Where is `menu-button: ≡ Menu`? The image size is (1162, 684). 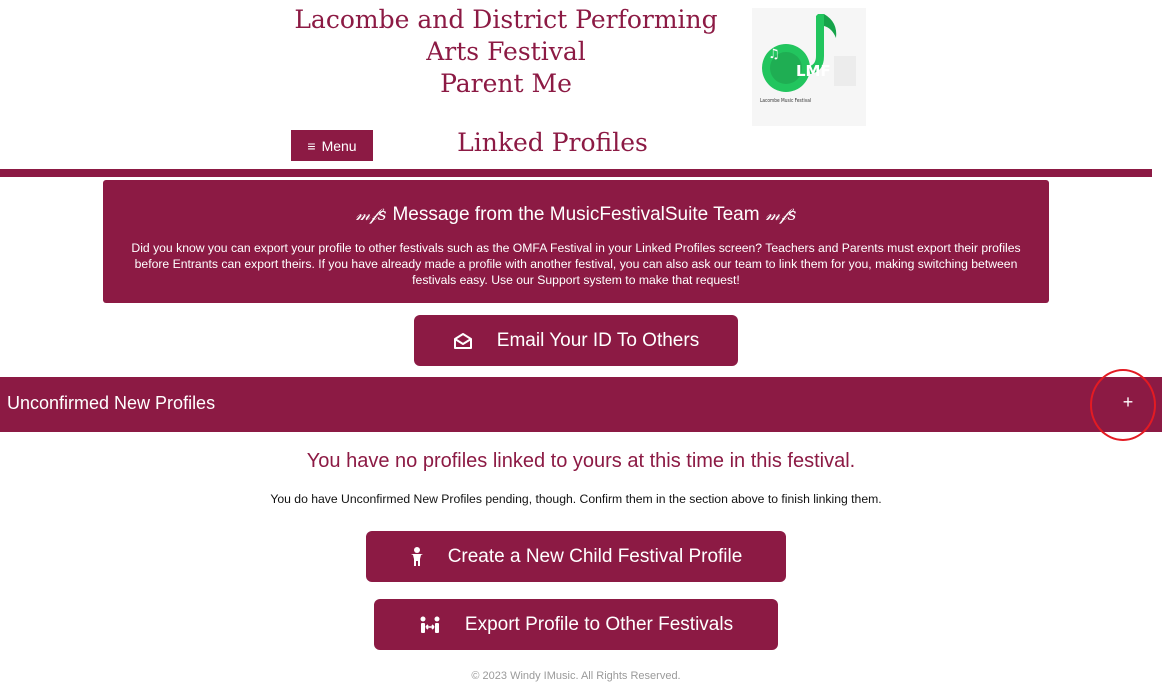 menu-button: ≡ Menu is located at coordinates (332, 145).